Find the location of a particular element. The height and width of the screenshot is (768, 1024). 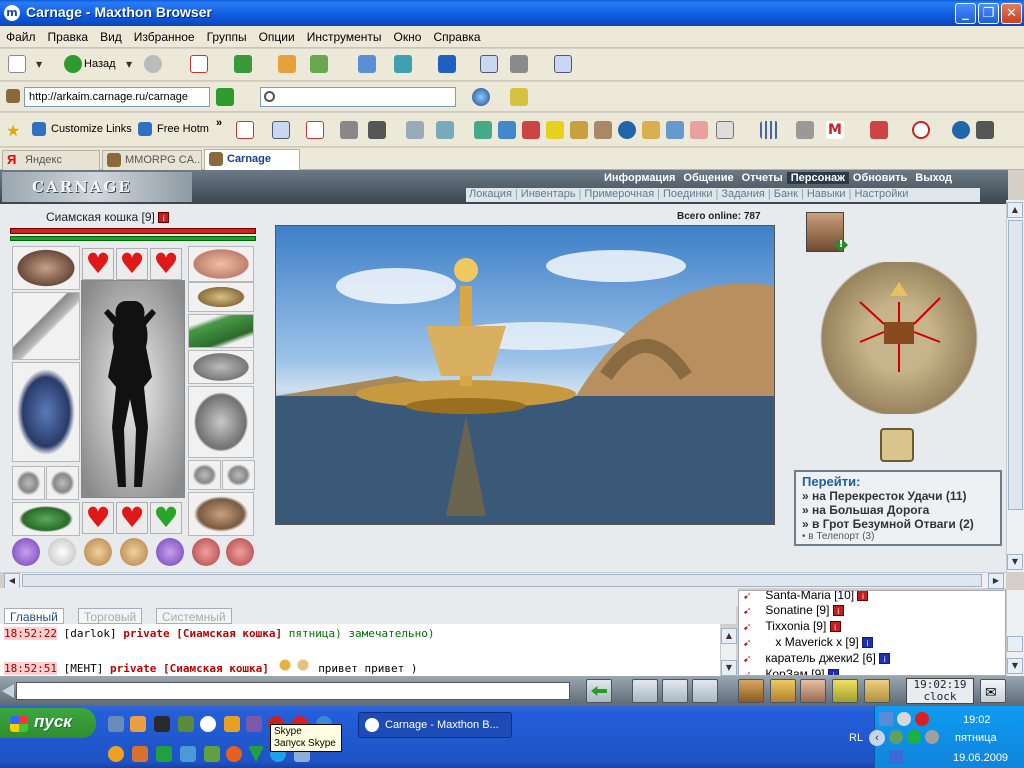

forward-icon is located at coordinates (153, 64).